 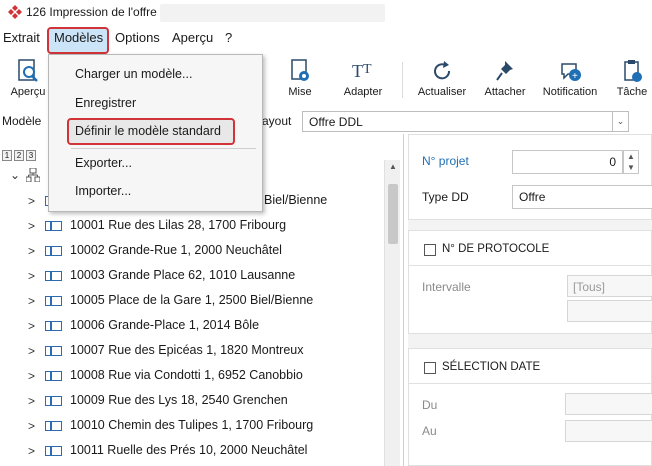 I want to click on tree-row: > 10001 Rue des Lilas 28, 1700 Fribourg, so click(x=192, y=225).